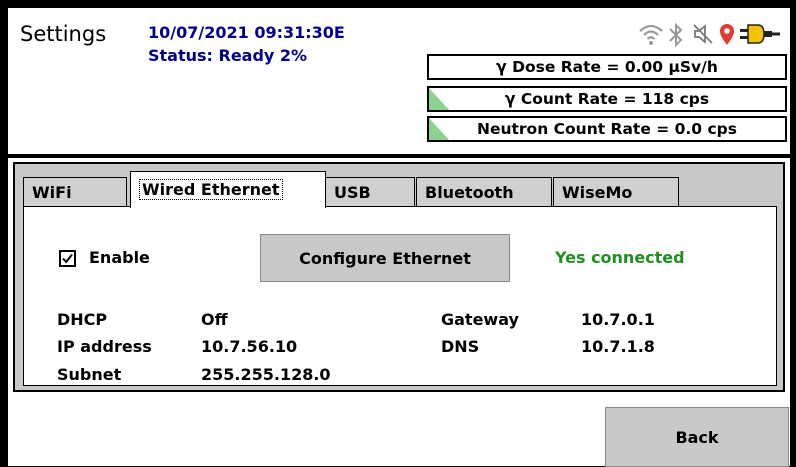 The width and height of the screenshot is (796, 467). Describe the element at coordinates (89, 374) in the screenshot. I see `subnet-label: Subnet` at that location.